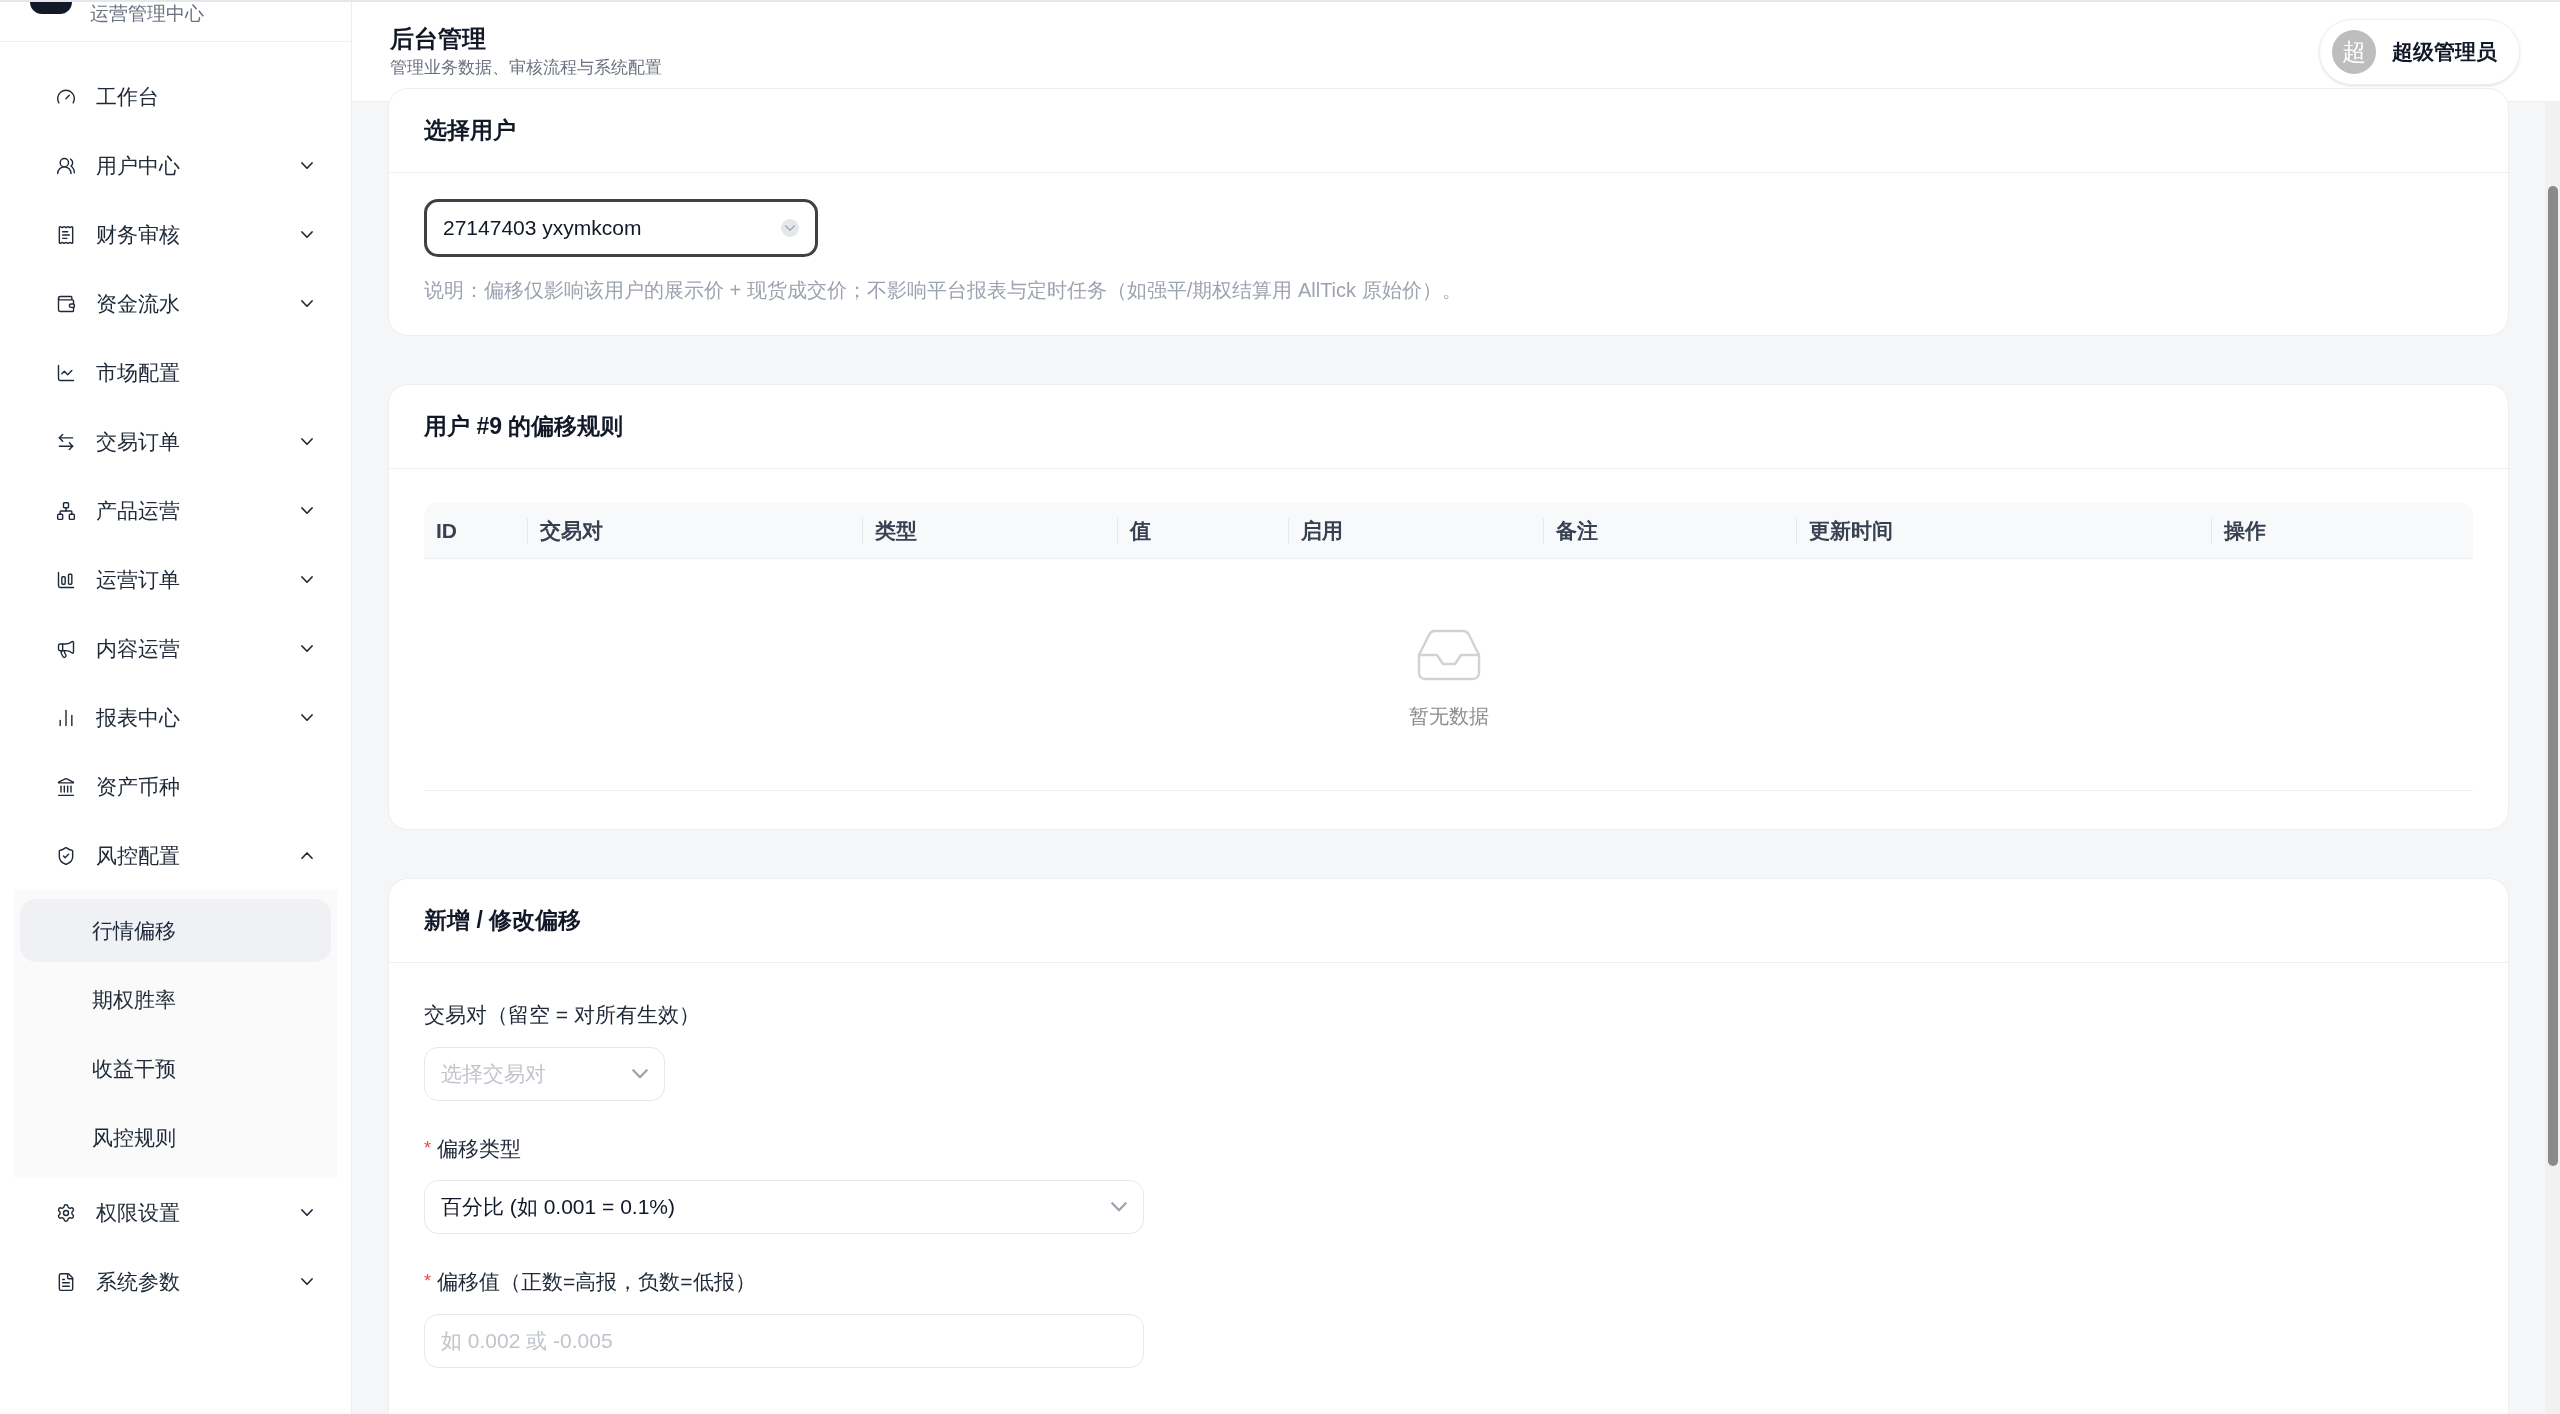 The height and width of the screenshot is (1414, 2560). What do you see at coordinates (66, 303) in the screenshot?
I see `wallet-icon` at bounding box center [66, 303].